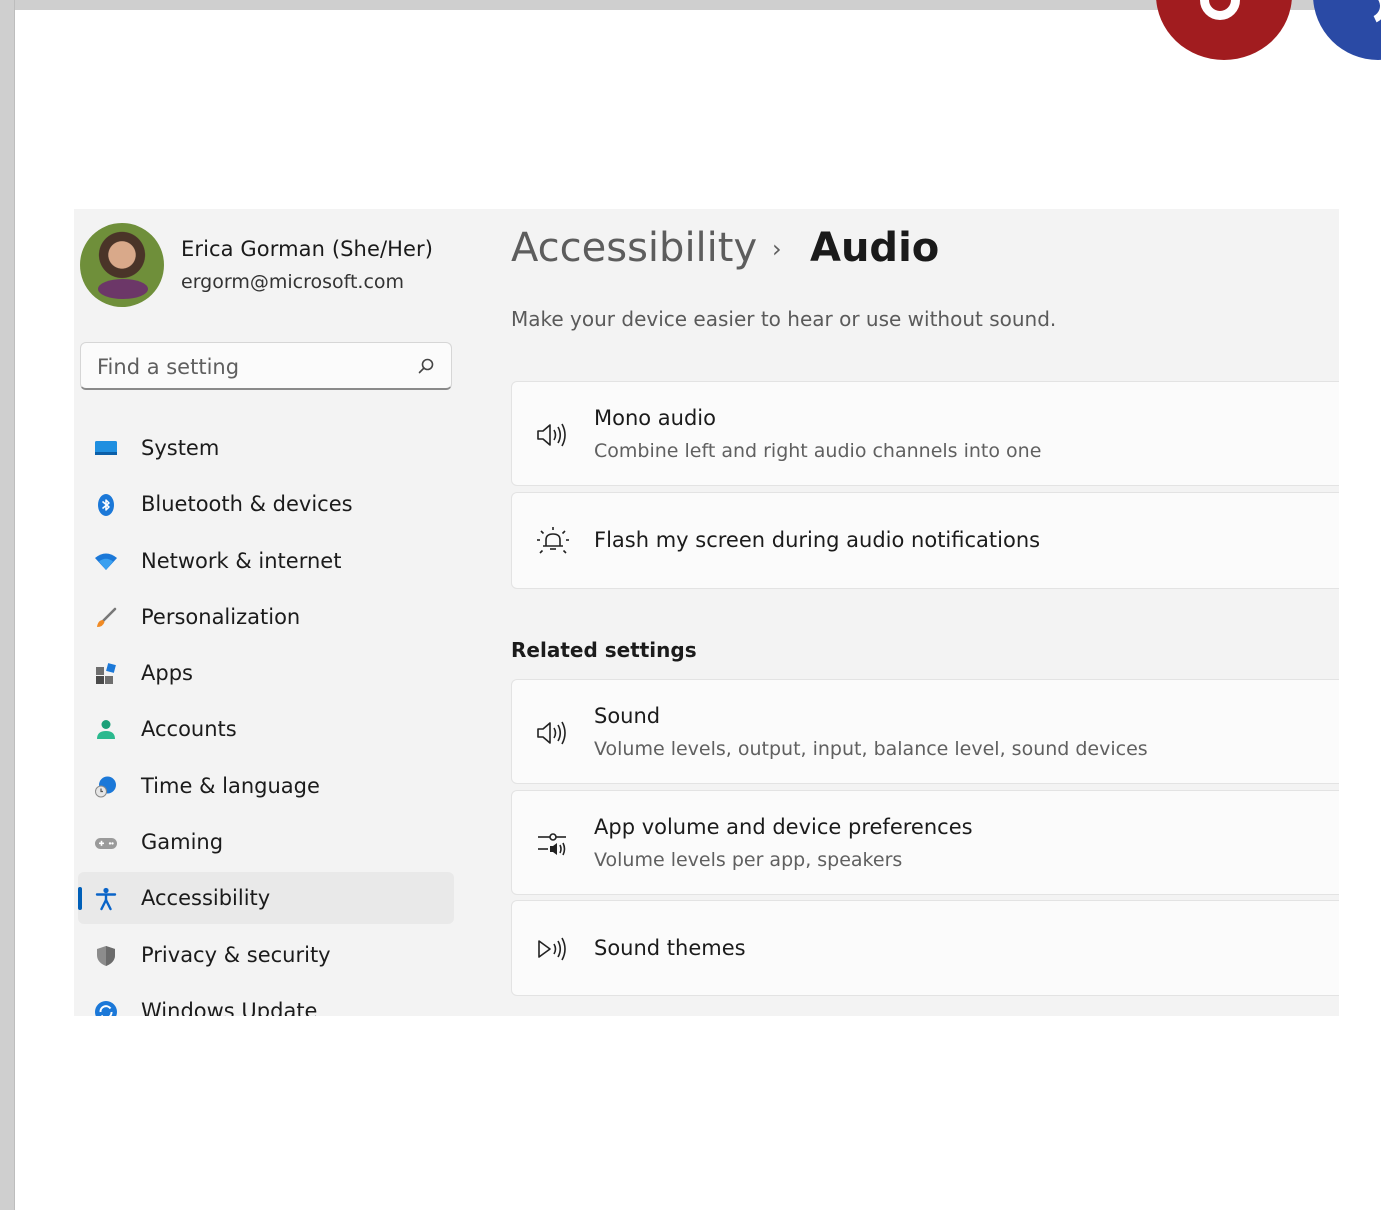 The width and height of the screenshot is (1381, 1210). What do you see at coordinates (106, 955) in the screenshot?
I see `shield-icon` at bounding box center [106, 955].